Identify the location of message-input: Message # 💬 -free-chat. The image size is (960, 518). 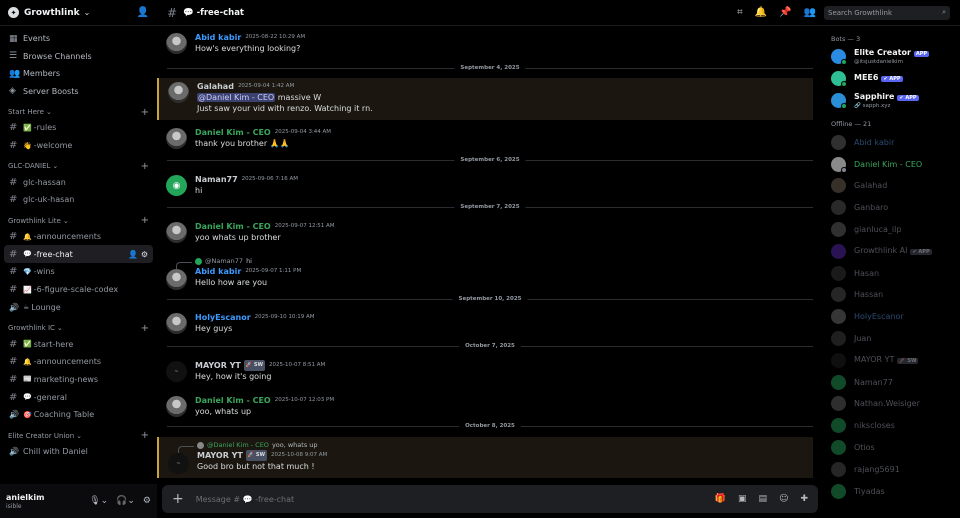
(455, 499).